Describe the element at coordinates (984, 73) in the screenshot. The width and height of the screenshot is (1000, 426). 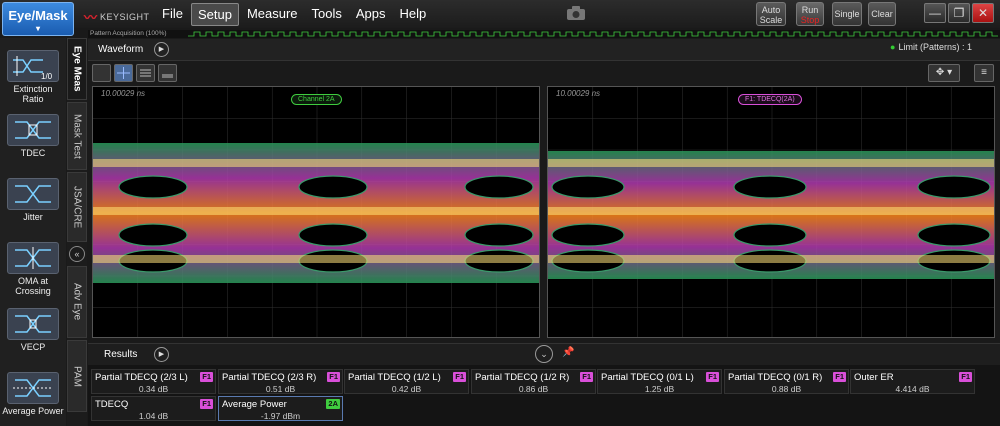
I see `menu-icon: ≡` at that location.